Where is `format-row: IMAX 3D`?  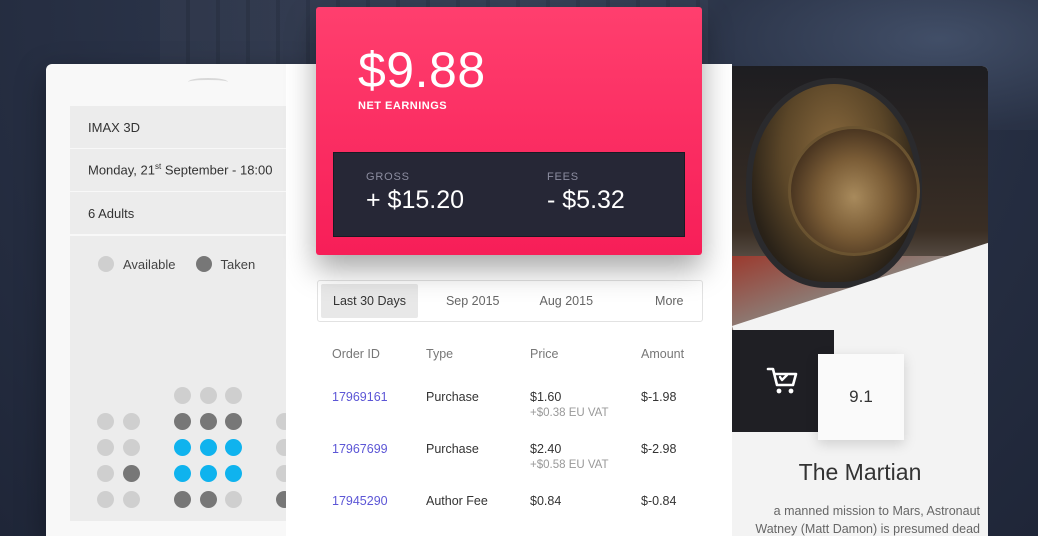
format-row: IMAX 3D is located at coordinates (193, 127).